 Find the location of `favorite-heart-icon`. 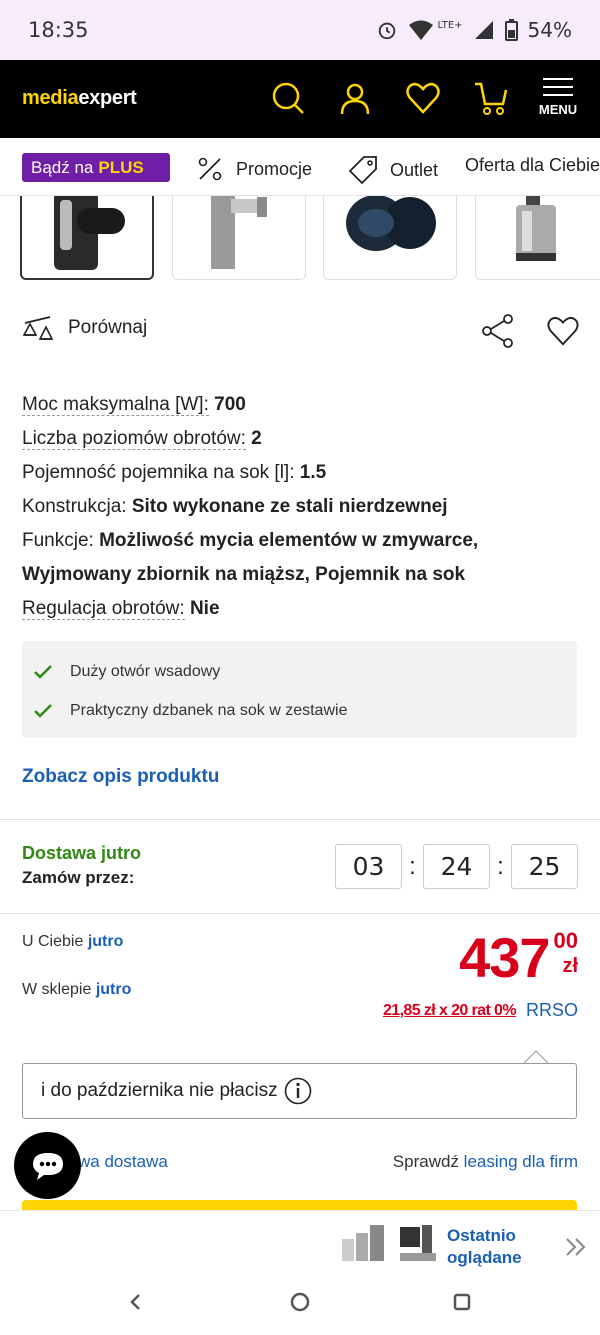

favorite-heart-icon is located at coordinates (563, 331).